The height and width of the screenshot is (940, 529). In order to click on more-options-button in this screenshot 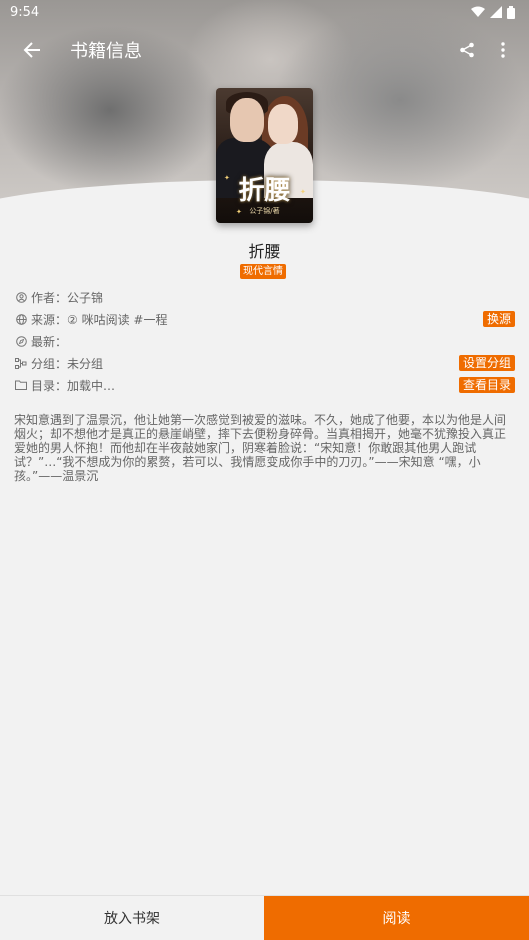, I will do `click(503, 50)`.